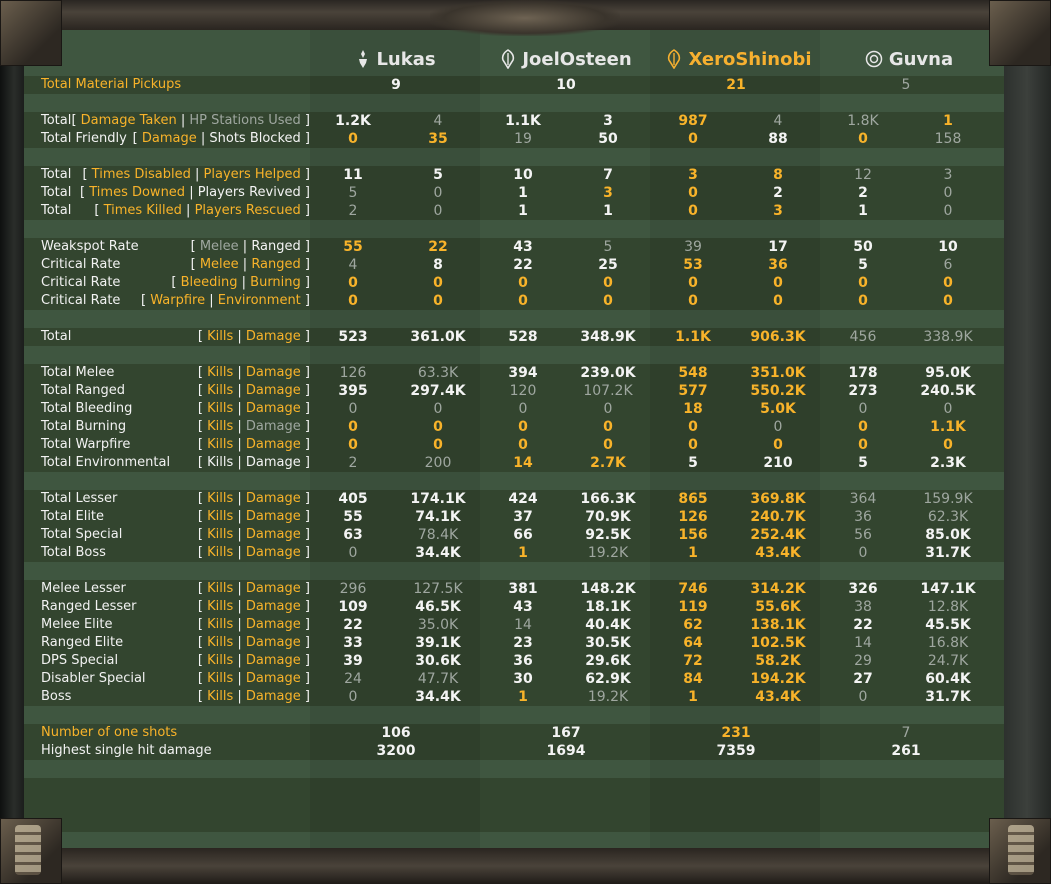 Image resolution: width=1051 pixels, height=884 pixels. What do you see at coordinates (353, 679) in the screenshot?
I see `stat-value: 24` at bounding box center [353, 679].